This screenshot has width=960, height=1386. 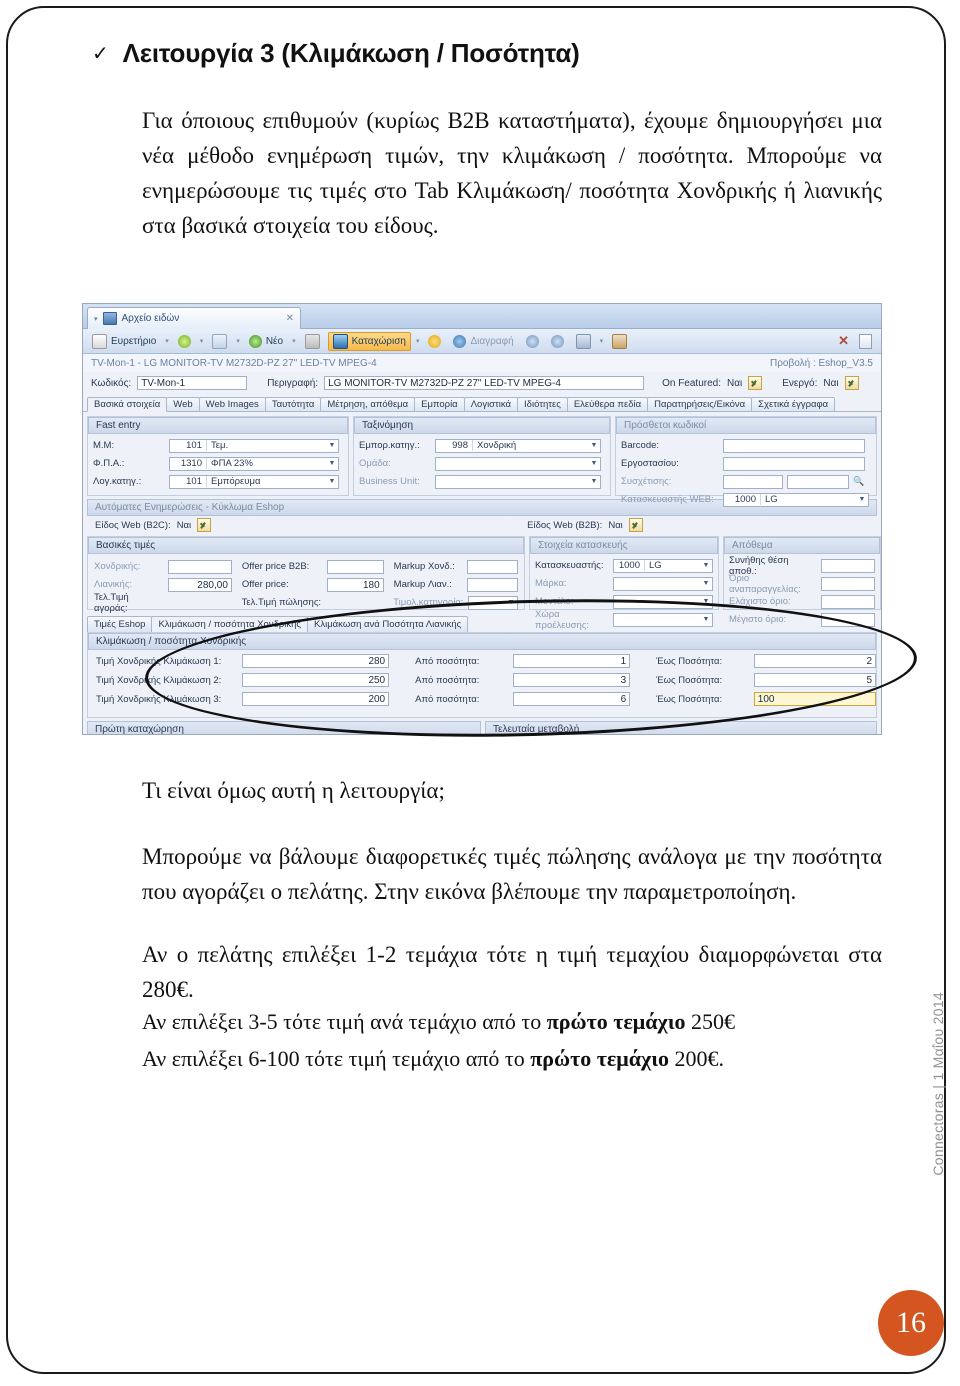 What do you see at coordinates (753, 481) in the screenshot?
I see `relation-input` at bounding box center [753, 481].